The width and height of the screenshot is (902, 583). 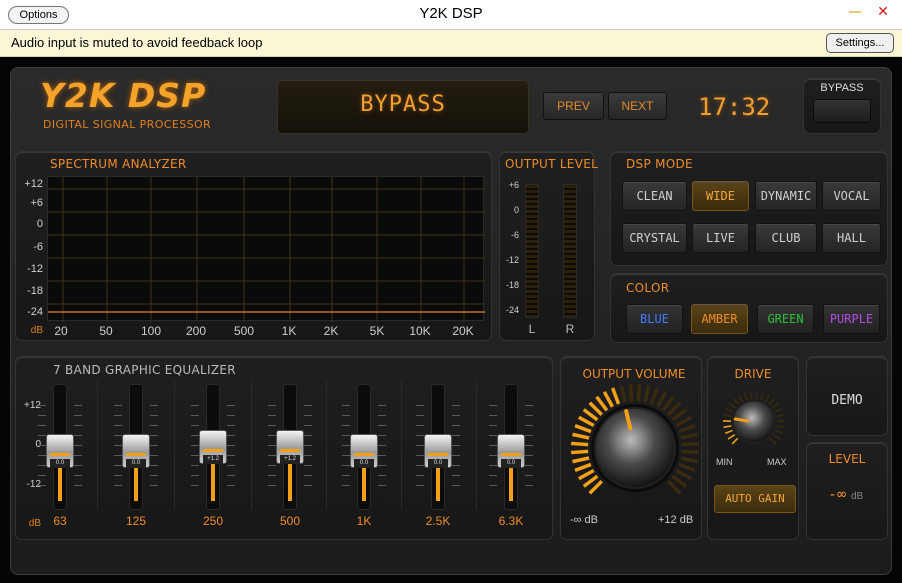 What do you see at coordinates (851, 196) in the screenshot?
I see `mode-vocal-button: VOCAL` at bounding box center [851, 196].